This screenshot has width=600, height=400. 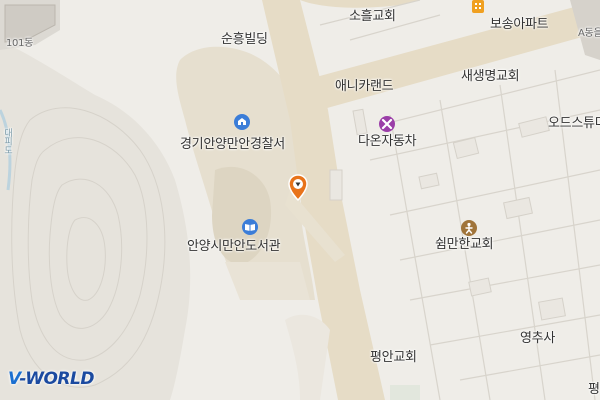 What do you see at coordinates (20, 43) in the screenshot?
I see `label-building-101: 101동` at bounding box center [20, 43].